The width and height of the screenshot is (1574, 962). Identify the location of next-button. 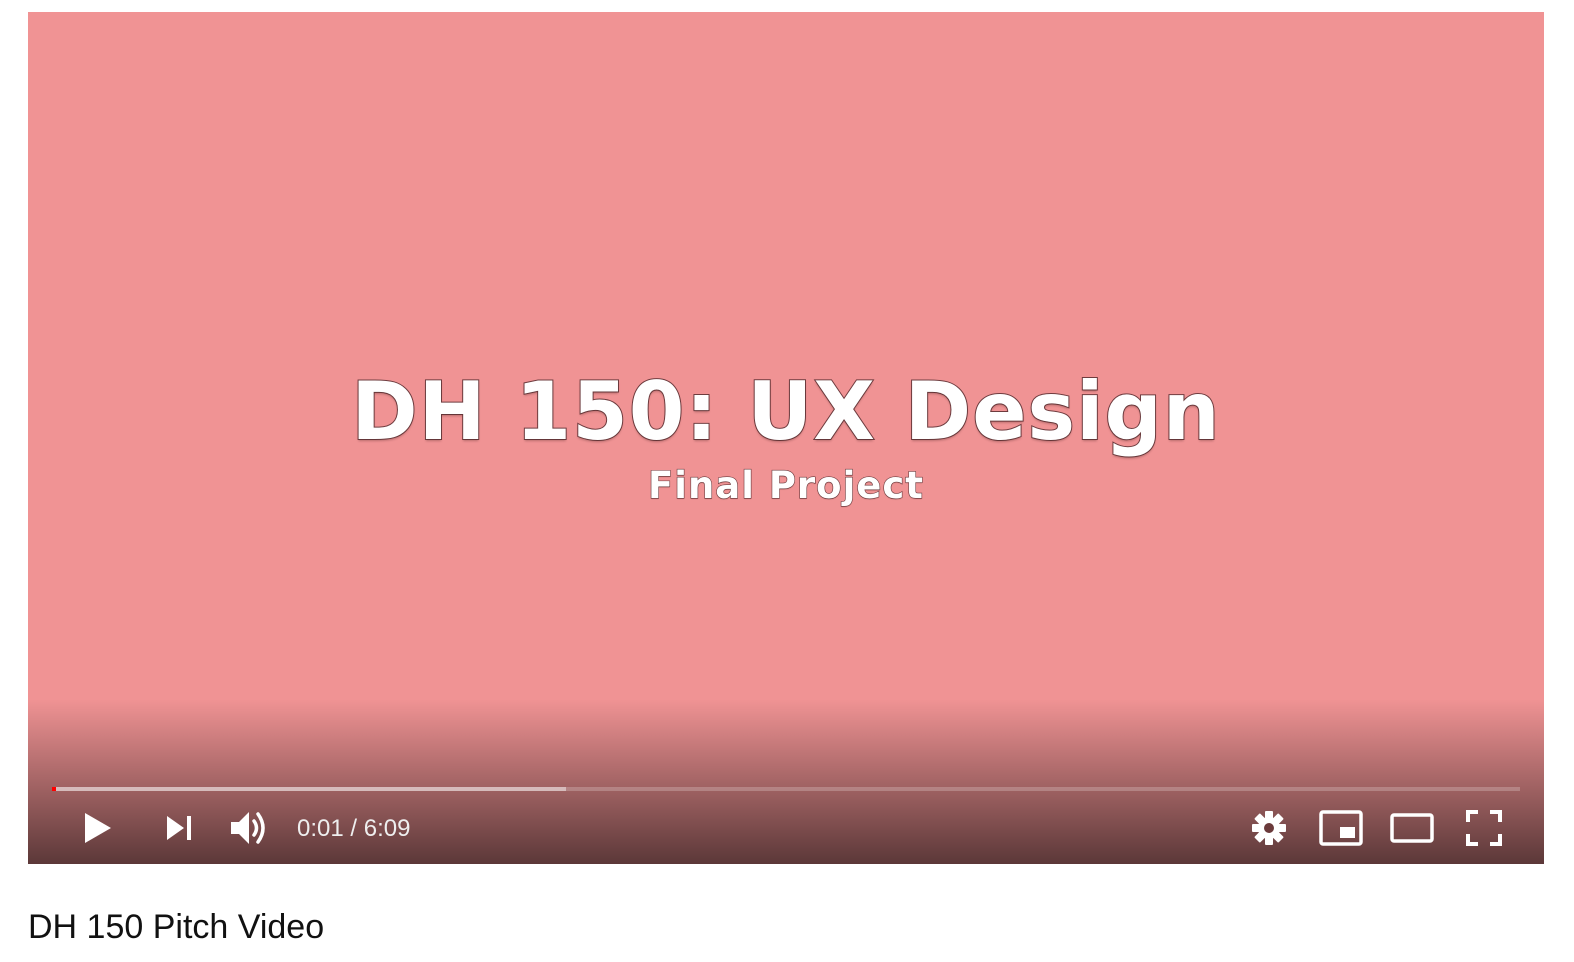
(179, 828).